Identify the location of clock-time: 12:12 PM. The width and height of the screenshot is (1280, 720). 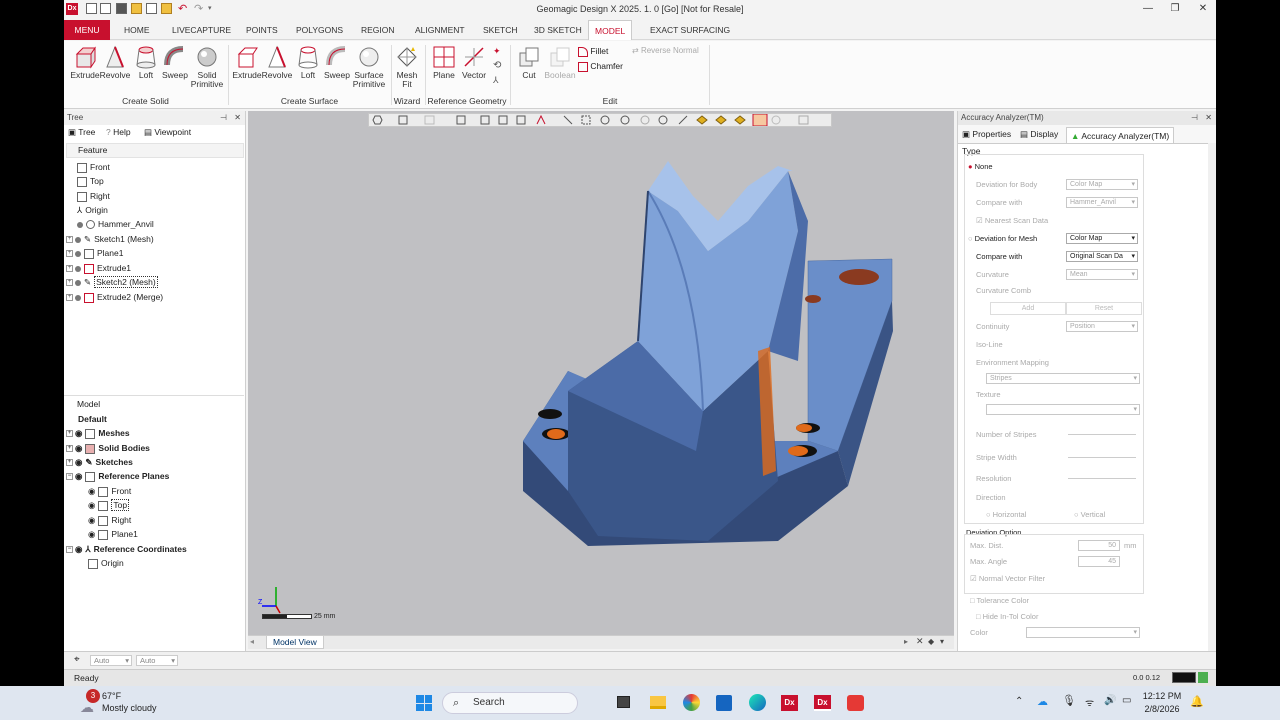
(1162, 696).